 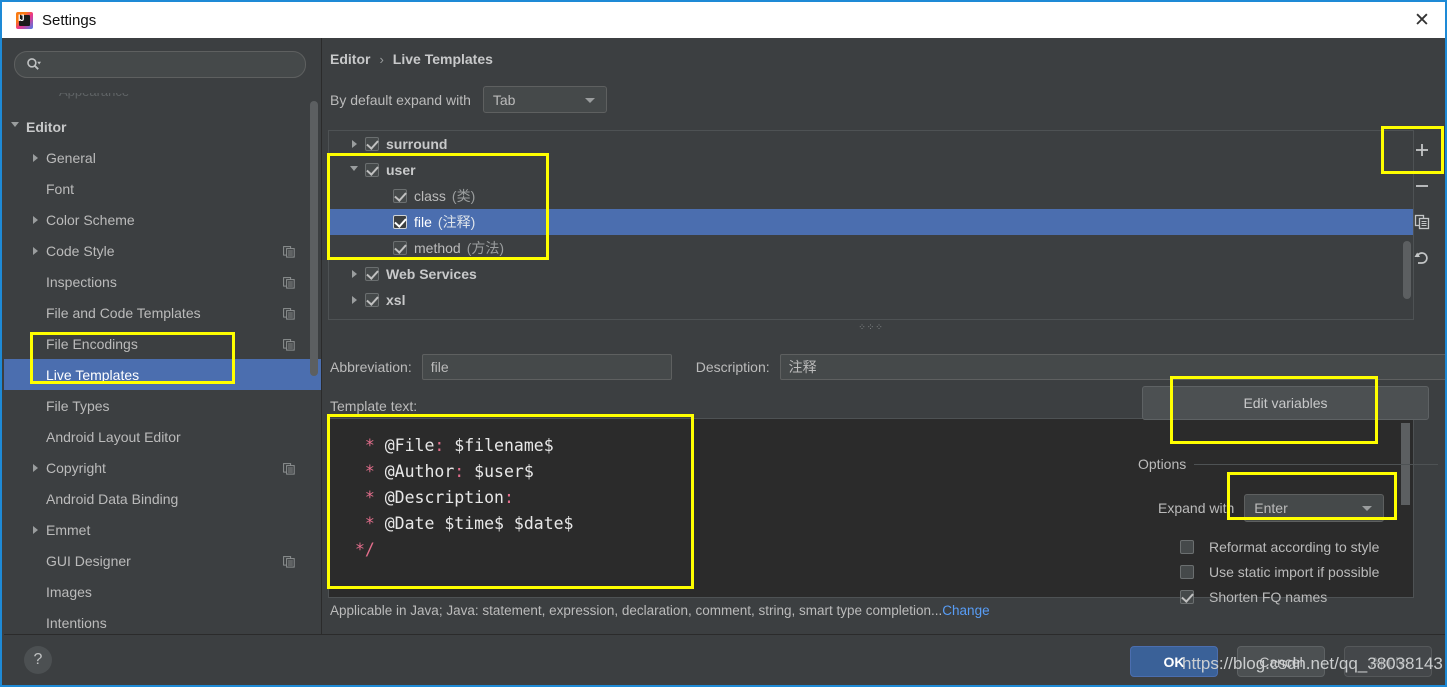 I want to click on sidebar-item-file-types: File Types, so click(x=162, y=405).